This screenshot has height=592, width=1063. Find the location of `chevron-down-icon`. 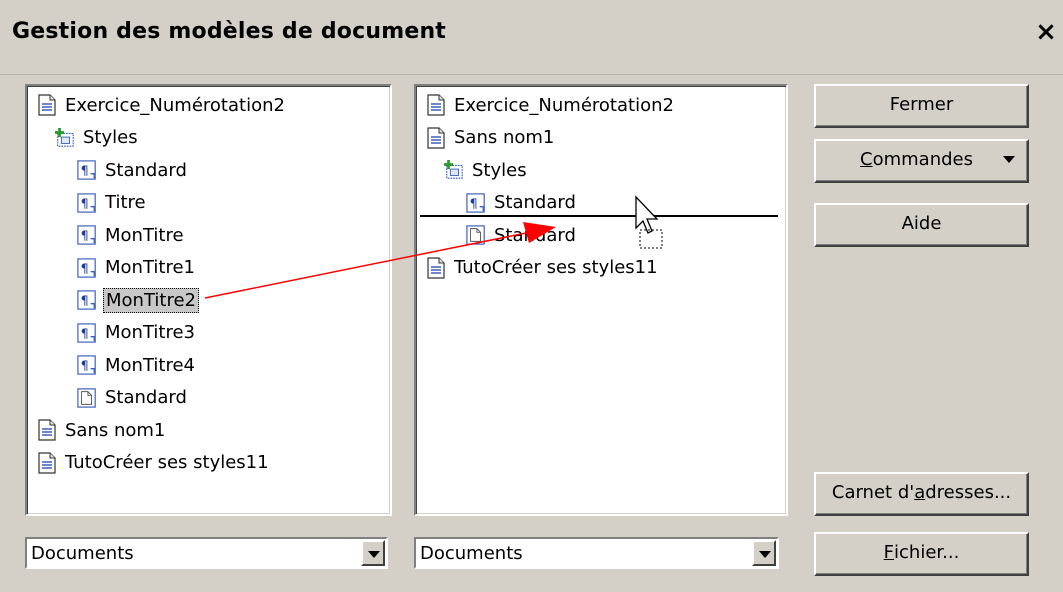

chevron-down-icon is located at coordinates (1009, 159).